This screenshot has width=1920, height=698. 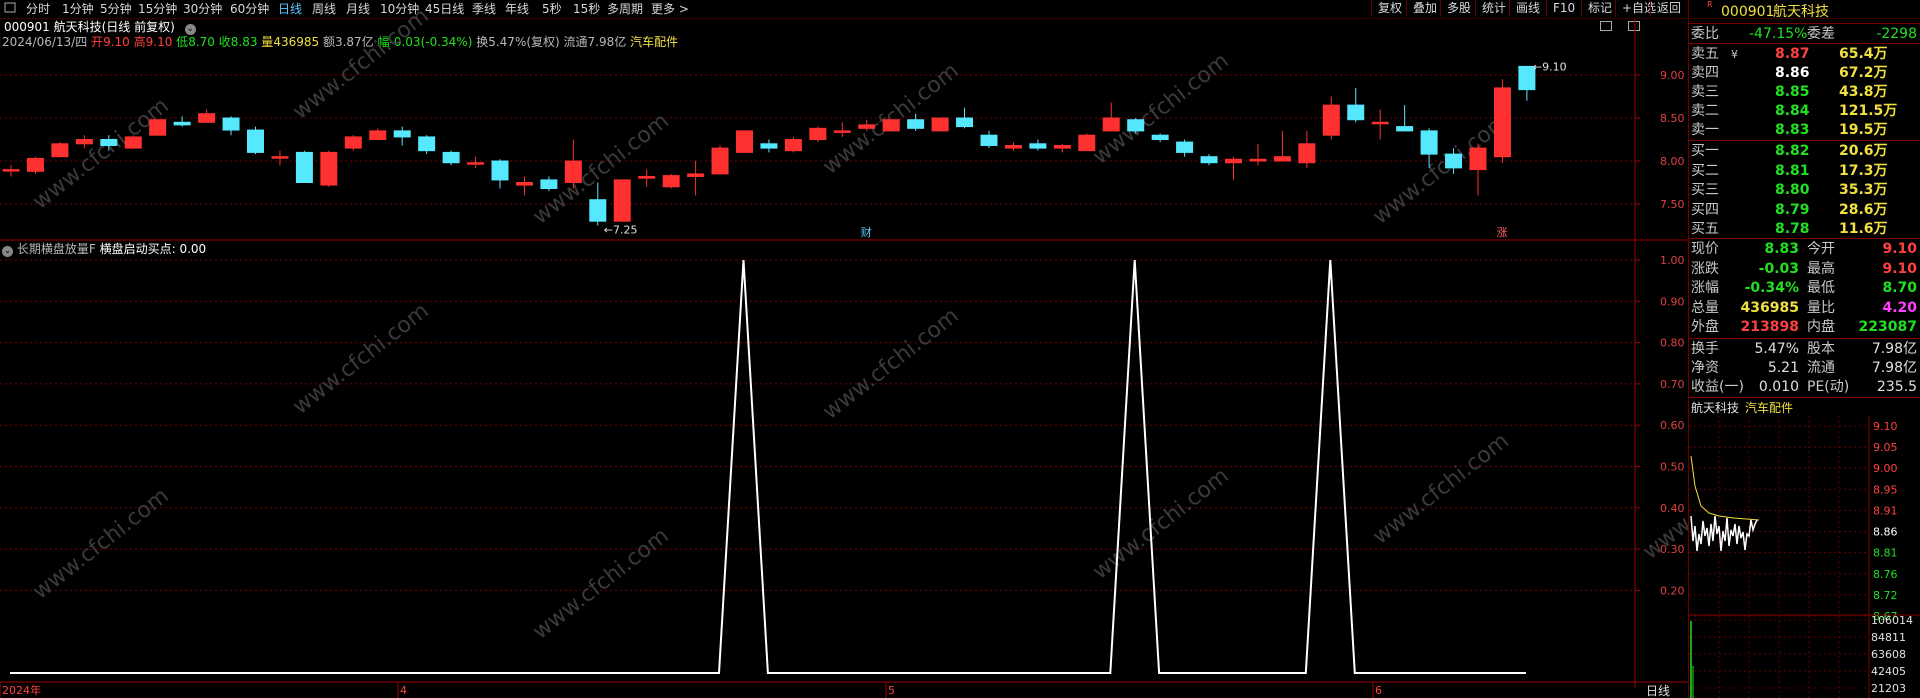 What do you see at coordinates (1821, 288) in the screenshot?
I see `stat-label: 最低` at bounding box center [1821, 288].